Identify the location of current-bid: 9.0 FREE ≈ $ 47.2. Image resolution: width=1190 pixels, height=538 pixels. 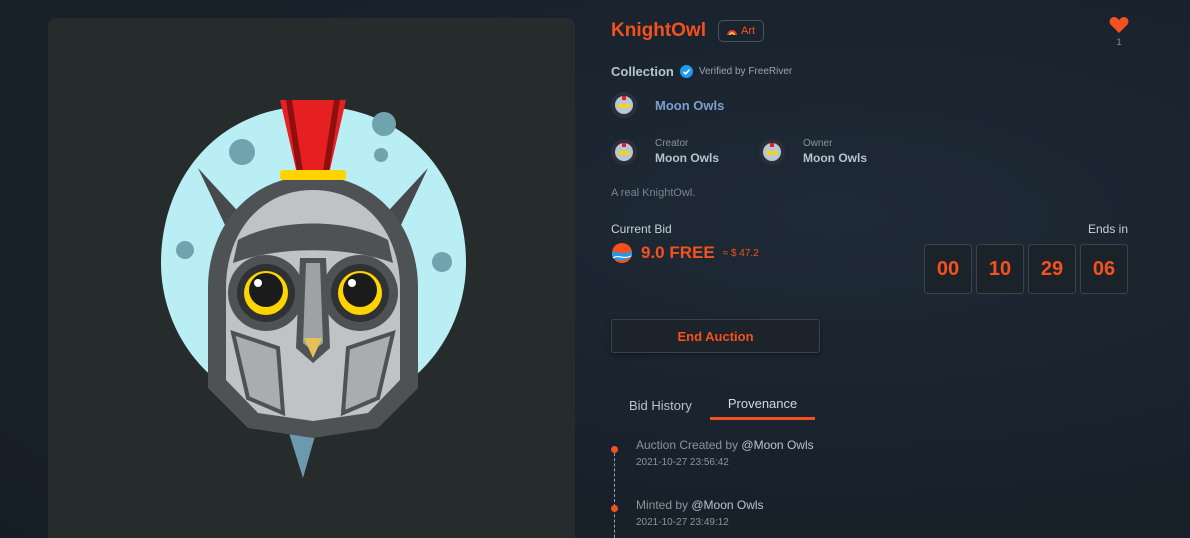
(685, 253).